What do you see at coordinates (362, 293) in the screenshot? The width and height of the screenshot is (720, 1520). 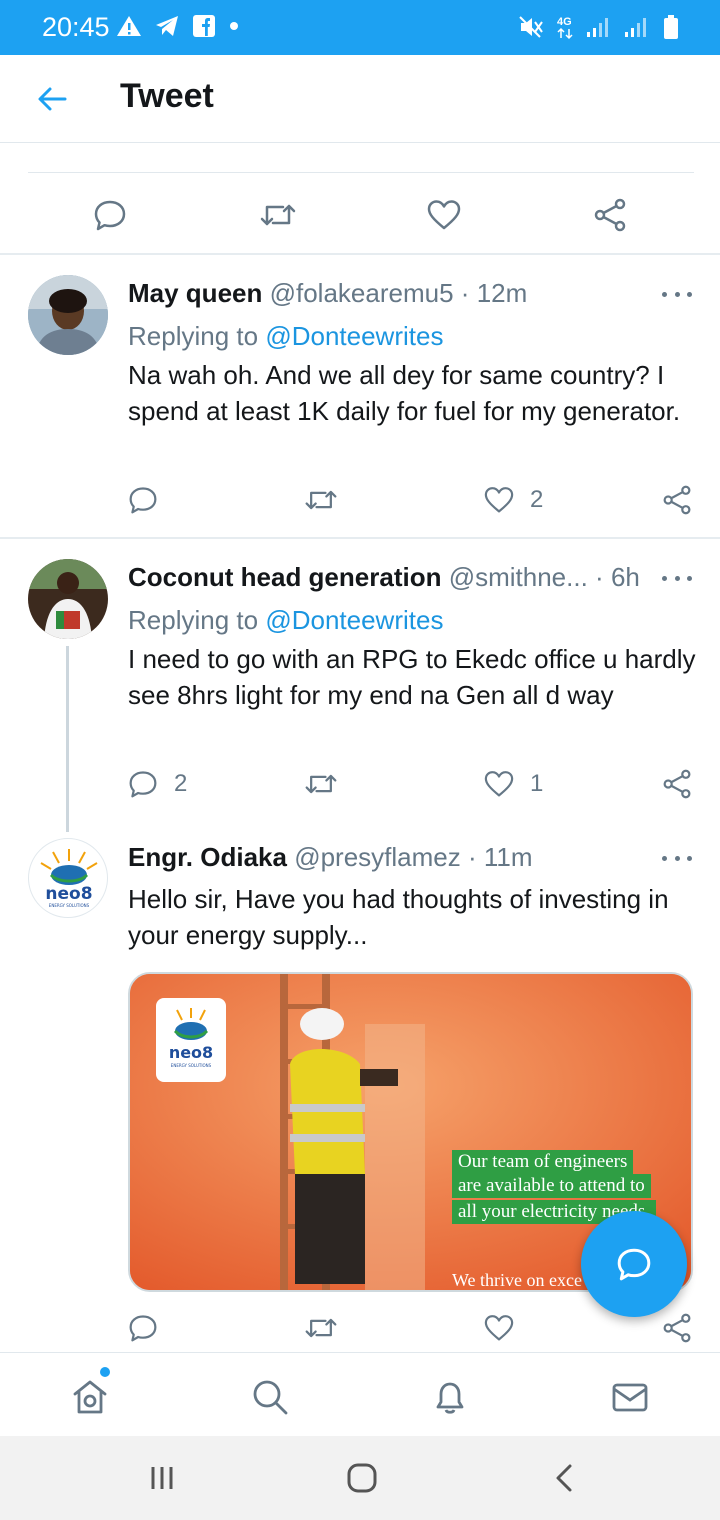 I see `user-handle: @folakearemu5` at bounding box center [362, 293].